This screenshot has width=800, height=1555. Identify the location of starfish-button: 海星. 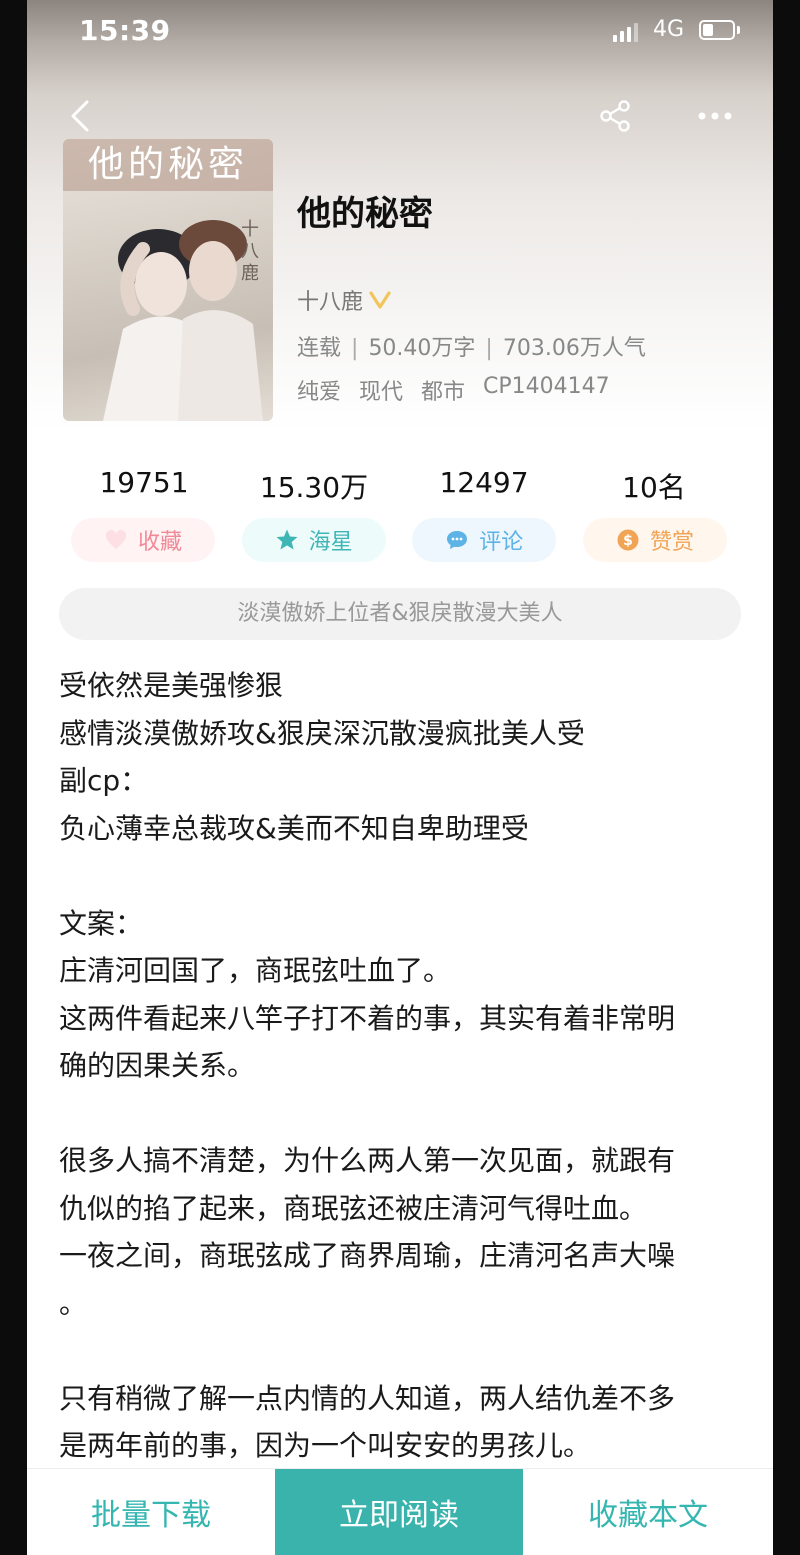
(313, 540).